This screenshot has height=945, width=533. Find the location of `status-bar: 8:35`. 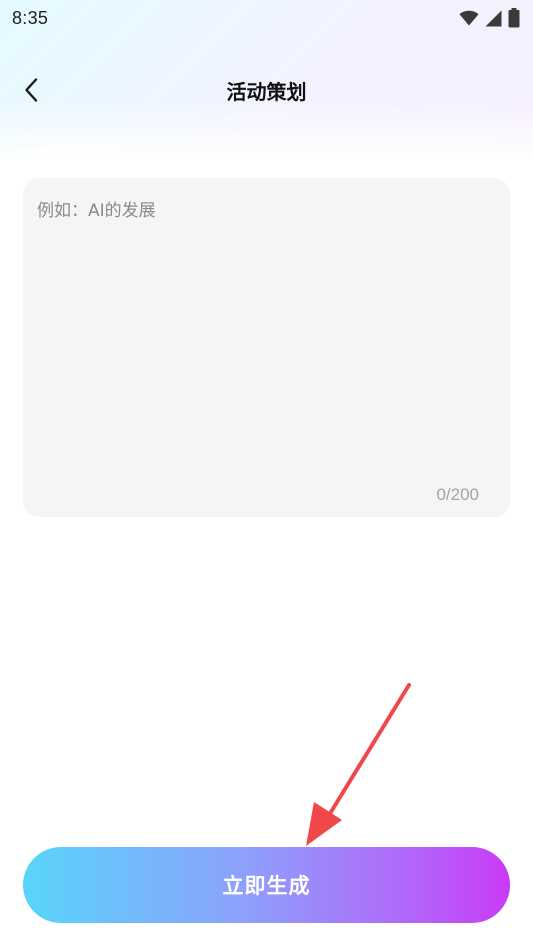

status-bar: 8:35 is located at coordinates (266, 18).